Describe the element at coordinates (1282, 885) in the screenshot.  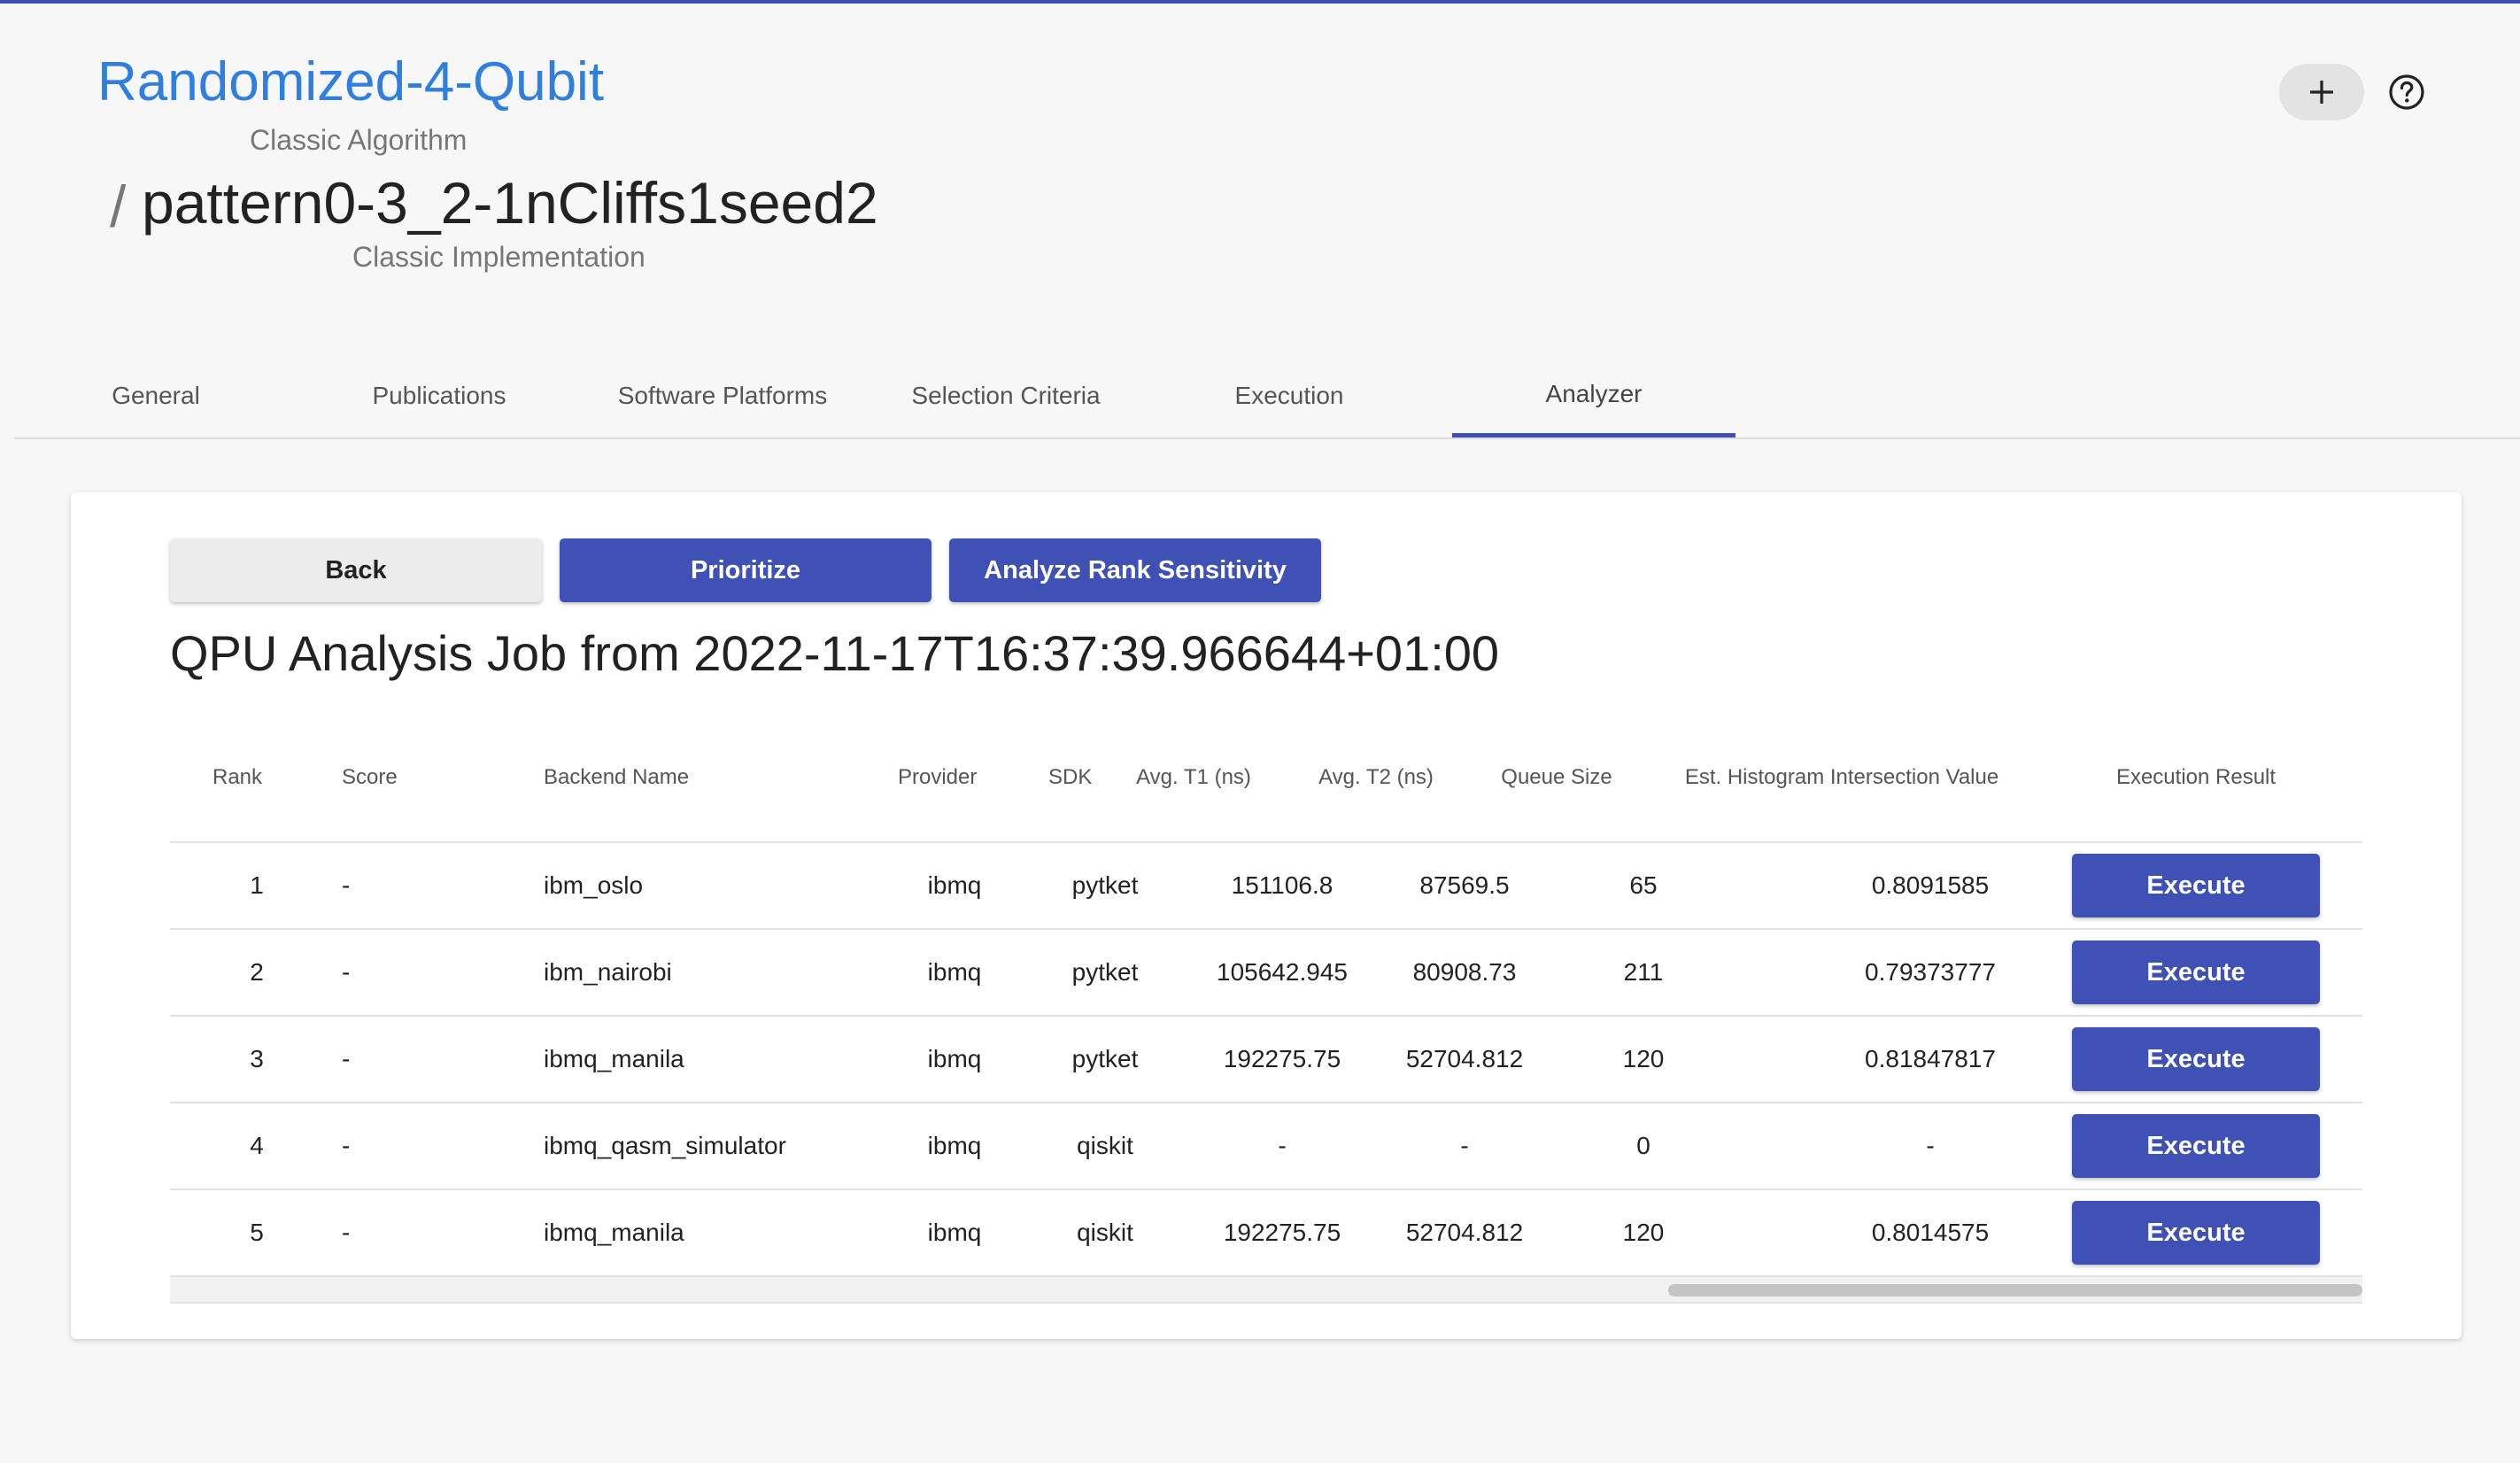
I see `cell-avg-t1: 151106.8` at that location.